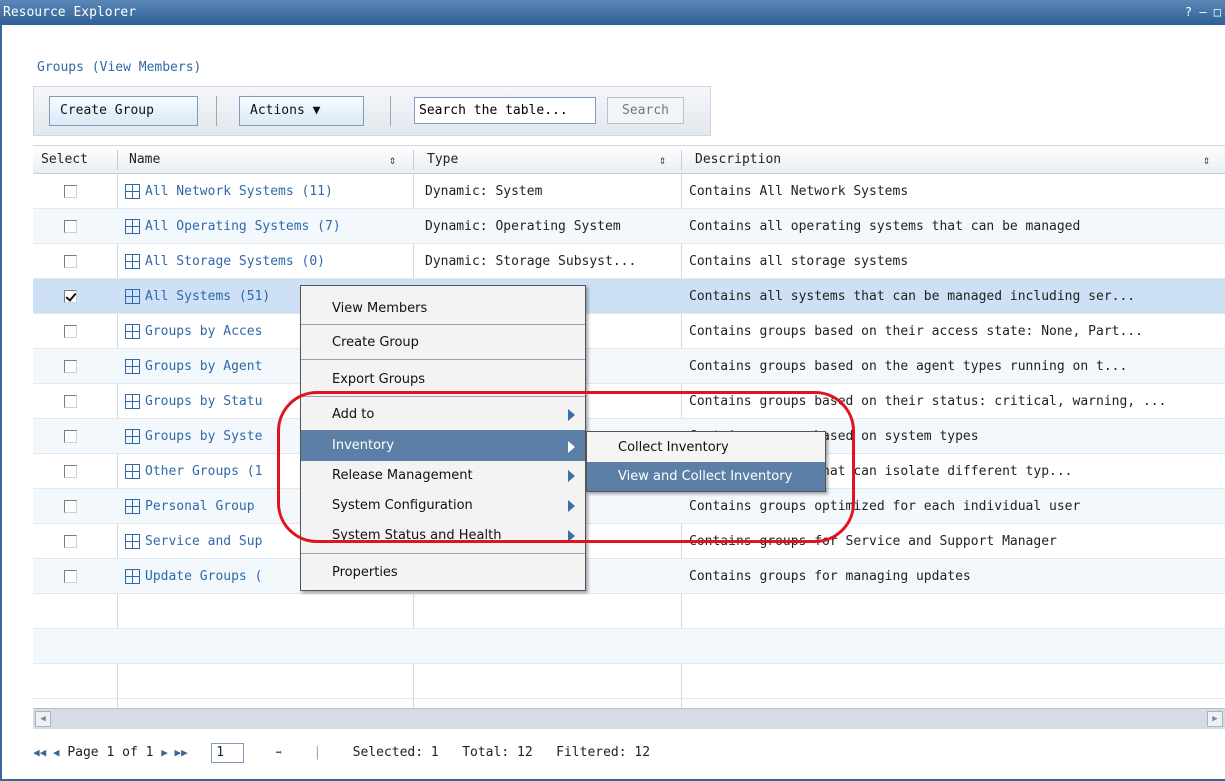 The width and height of the screenshot is (1225, 781). Describe the element at coordinates (443, 536) in the screenshot. I see `menu-item-system-status-health: System Status and Health` at that location.